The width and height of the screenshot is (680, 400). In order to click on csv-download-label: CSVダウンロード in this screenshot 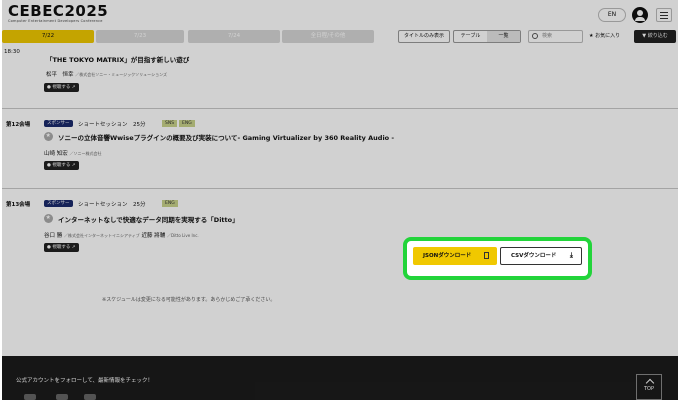, I will do `click(534, 256)`.